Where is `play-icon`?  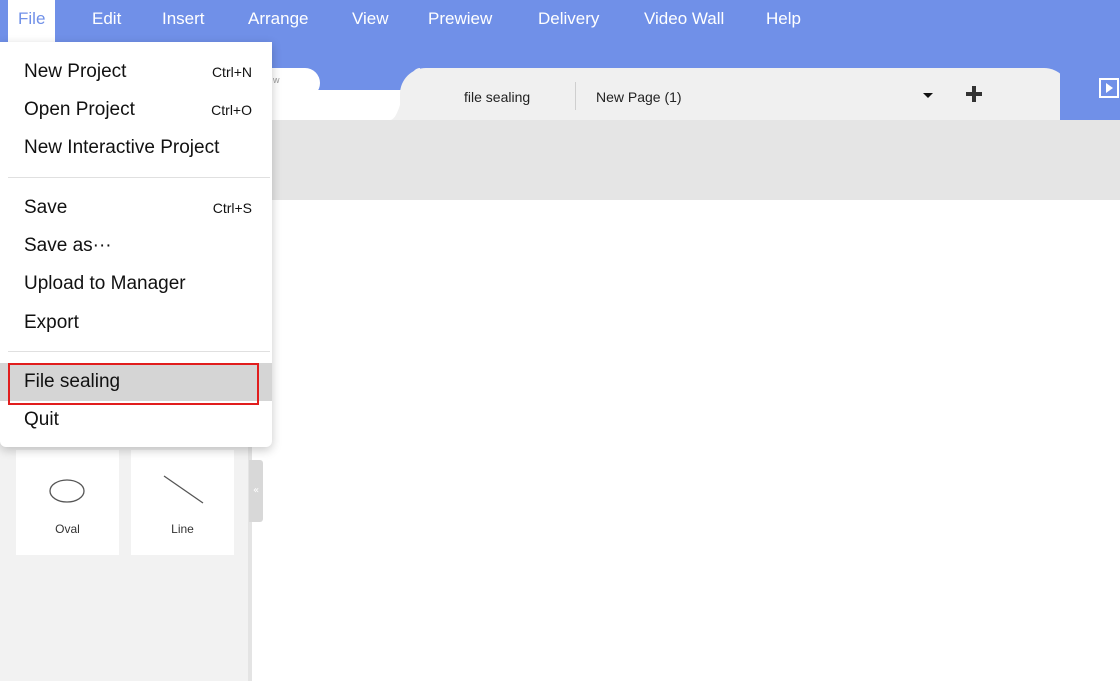
play-icon is located at coordinates (1109, 88).